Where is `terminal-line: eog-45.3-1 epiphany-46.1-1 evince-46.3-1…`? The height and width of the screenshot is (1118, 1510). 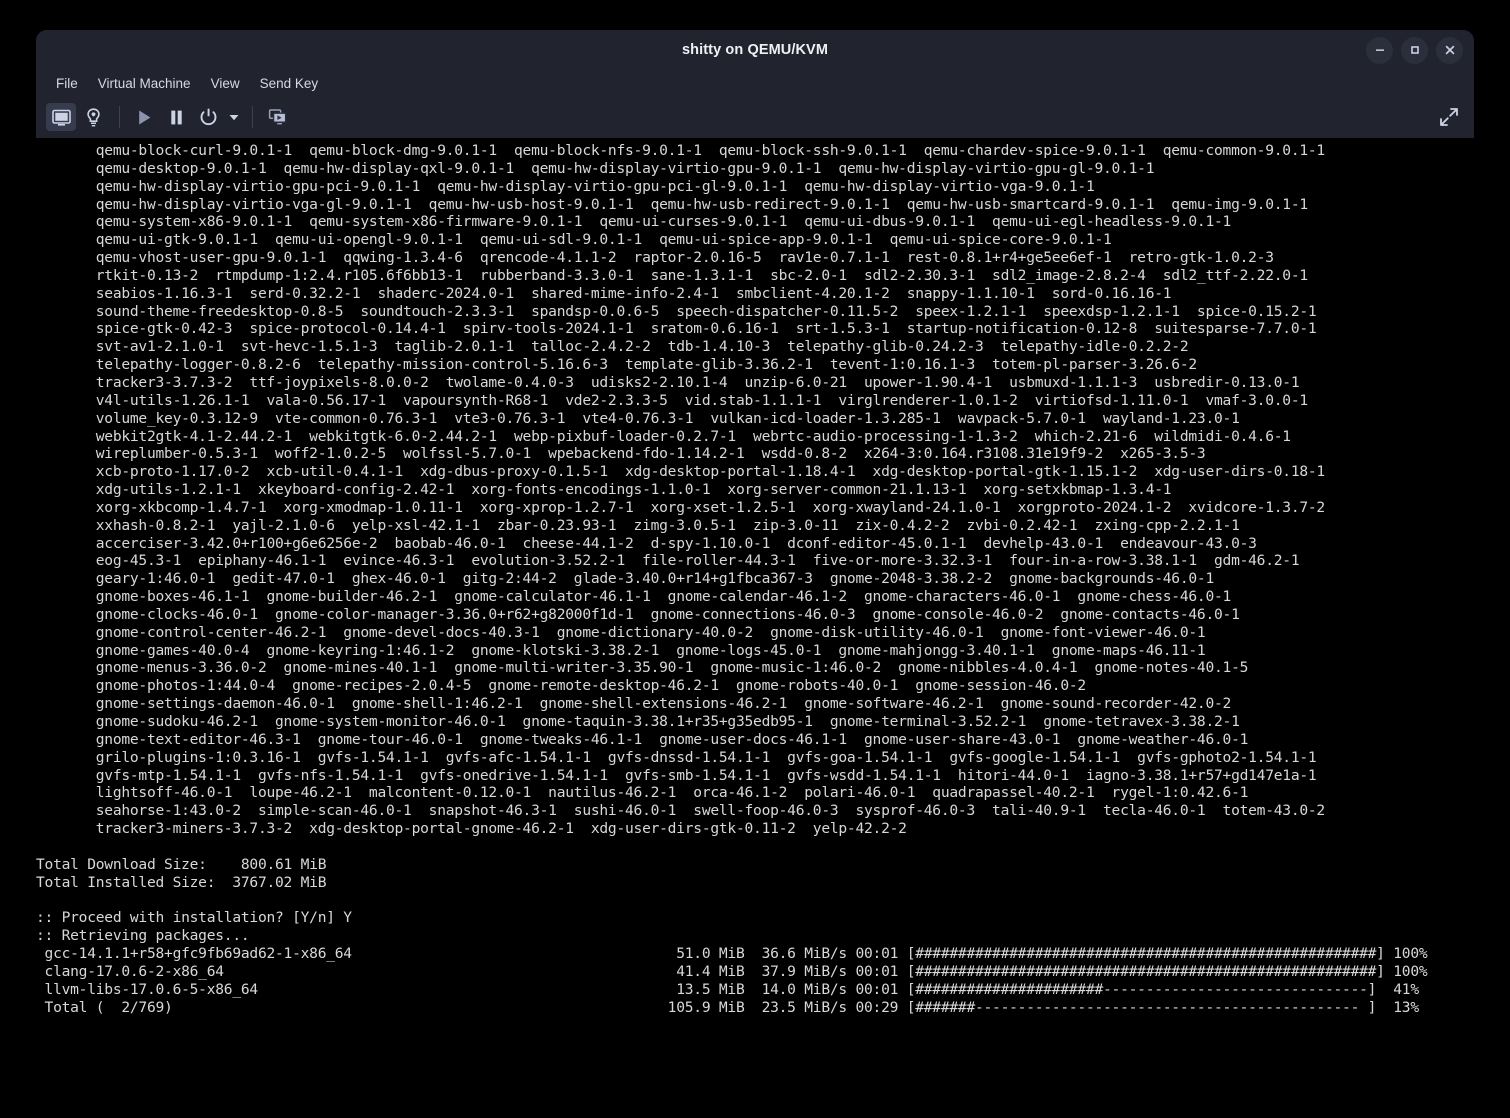
terminal-line: eog-45.3-1 epiphany-46.1-1 evince-46.3-1… is located at coordinates (668, 561).